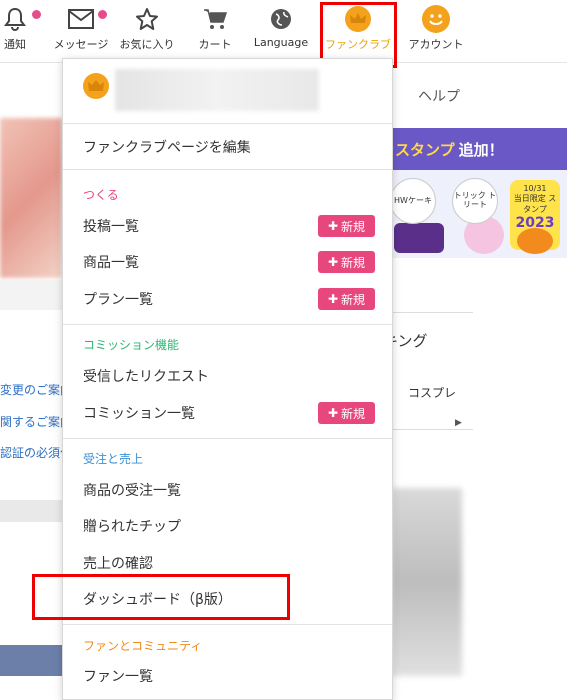 The height and width of the screenshot is (700, 567). Describe the element at coordinates (113, 459) in the screenshot. I see `section-orders-title: 受注と売上` at that location.